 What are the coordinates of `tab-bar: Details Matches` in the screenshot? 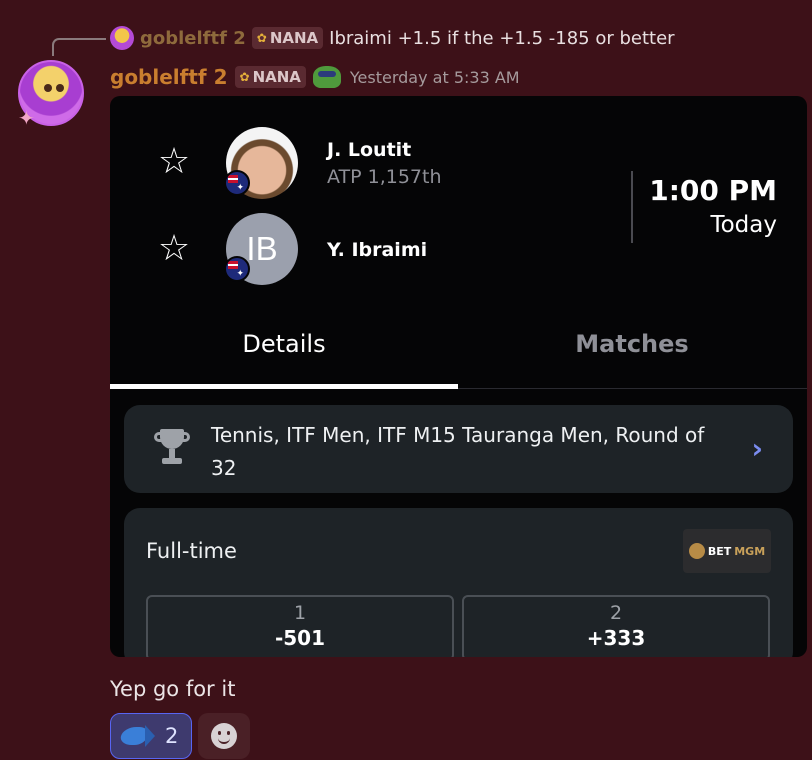 It's located at (458, 352).